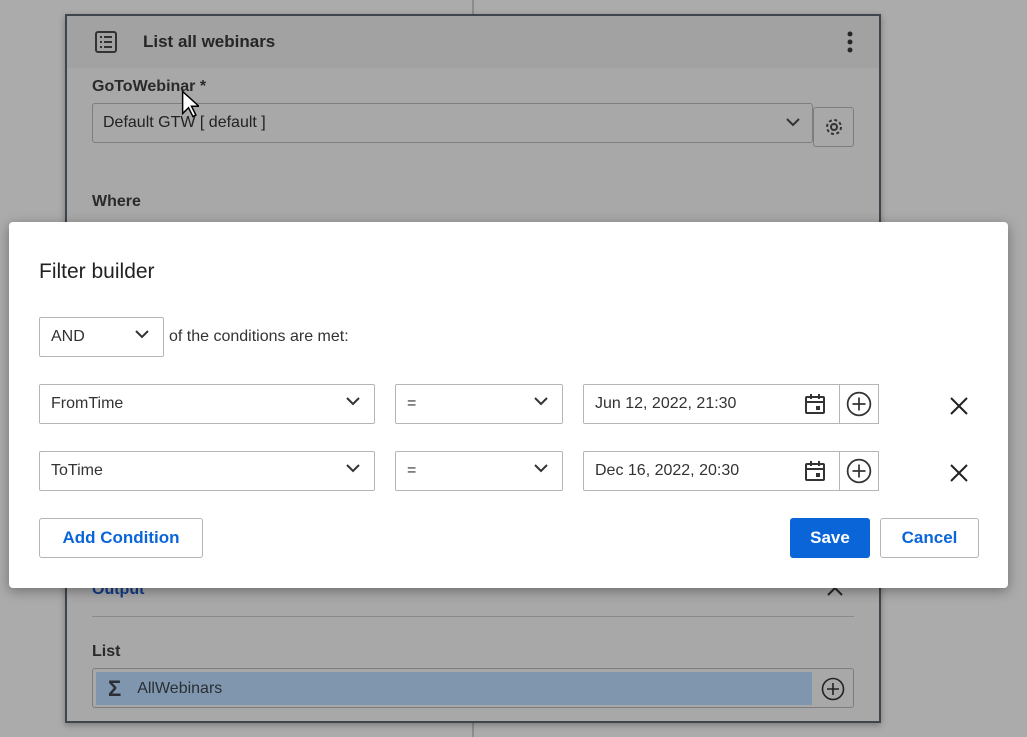 This screenshot has width=1027, height=737. I want to click on date-input: Jun 12, 2022, 21:30, so click(731, 404).